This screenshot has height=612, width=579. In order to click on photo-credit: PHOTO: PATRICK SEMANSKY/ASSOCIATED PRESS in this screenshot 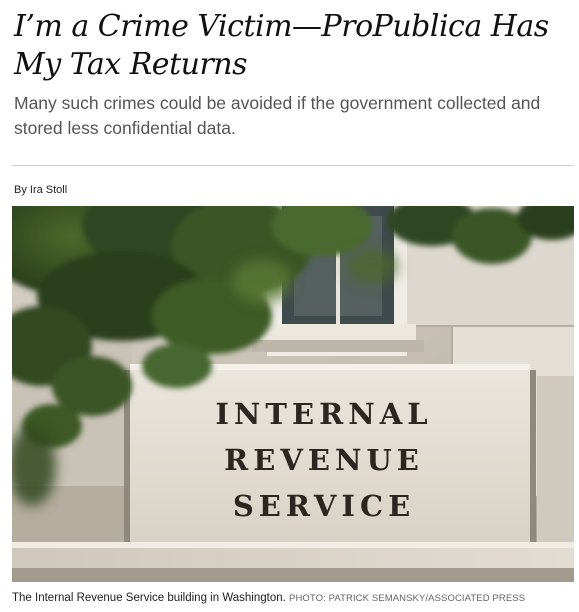, I will do `click(407, 598)`.